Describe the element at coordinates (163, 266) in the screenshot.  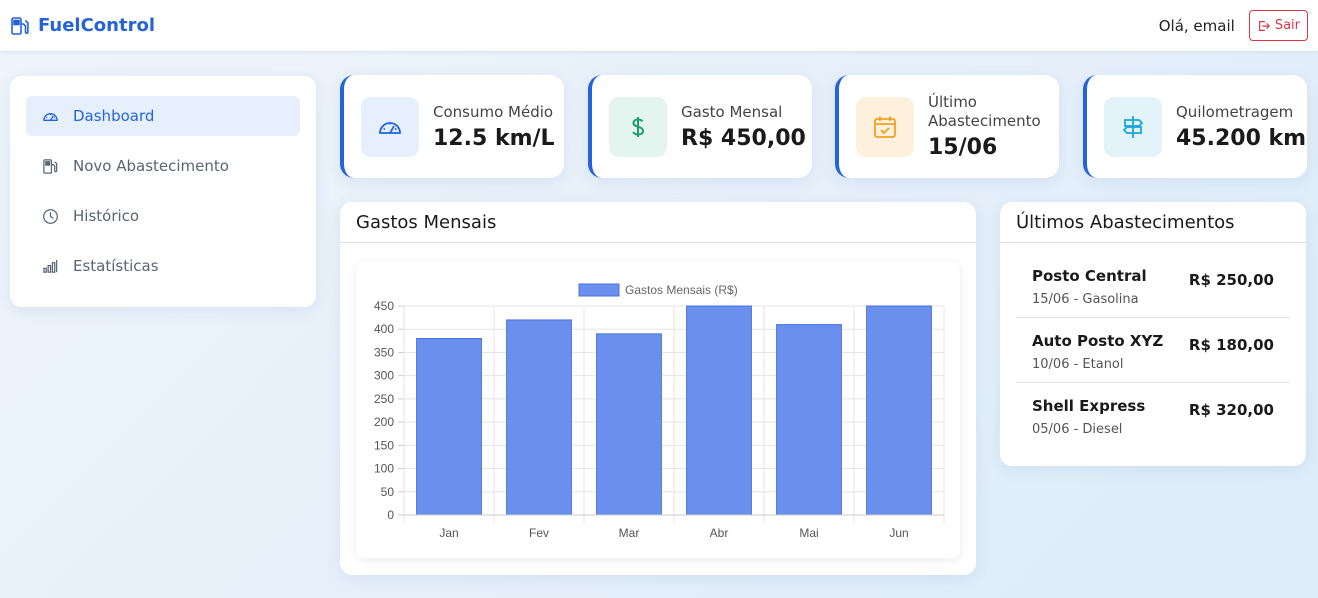
I see `sidebar-item-estatisticas: Estatísticas` at that location.